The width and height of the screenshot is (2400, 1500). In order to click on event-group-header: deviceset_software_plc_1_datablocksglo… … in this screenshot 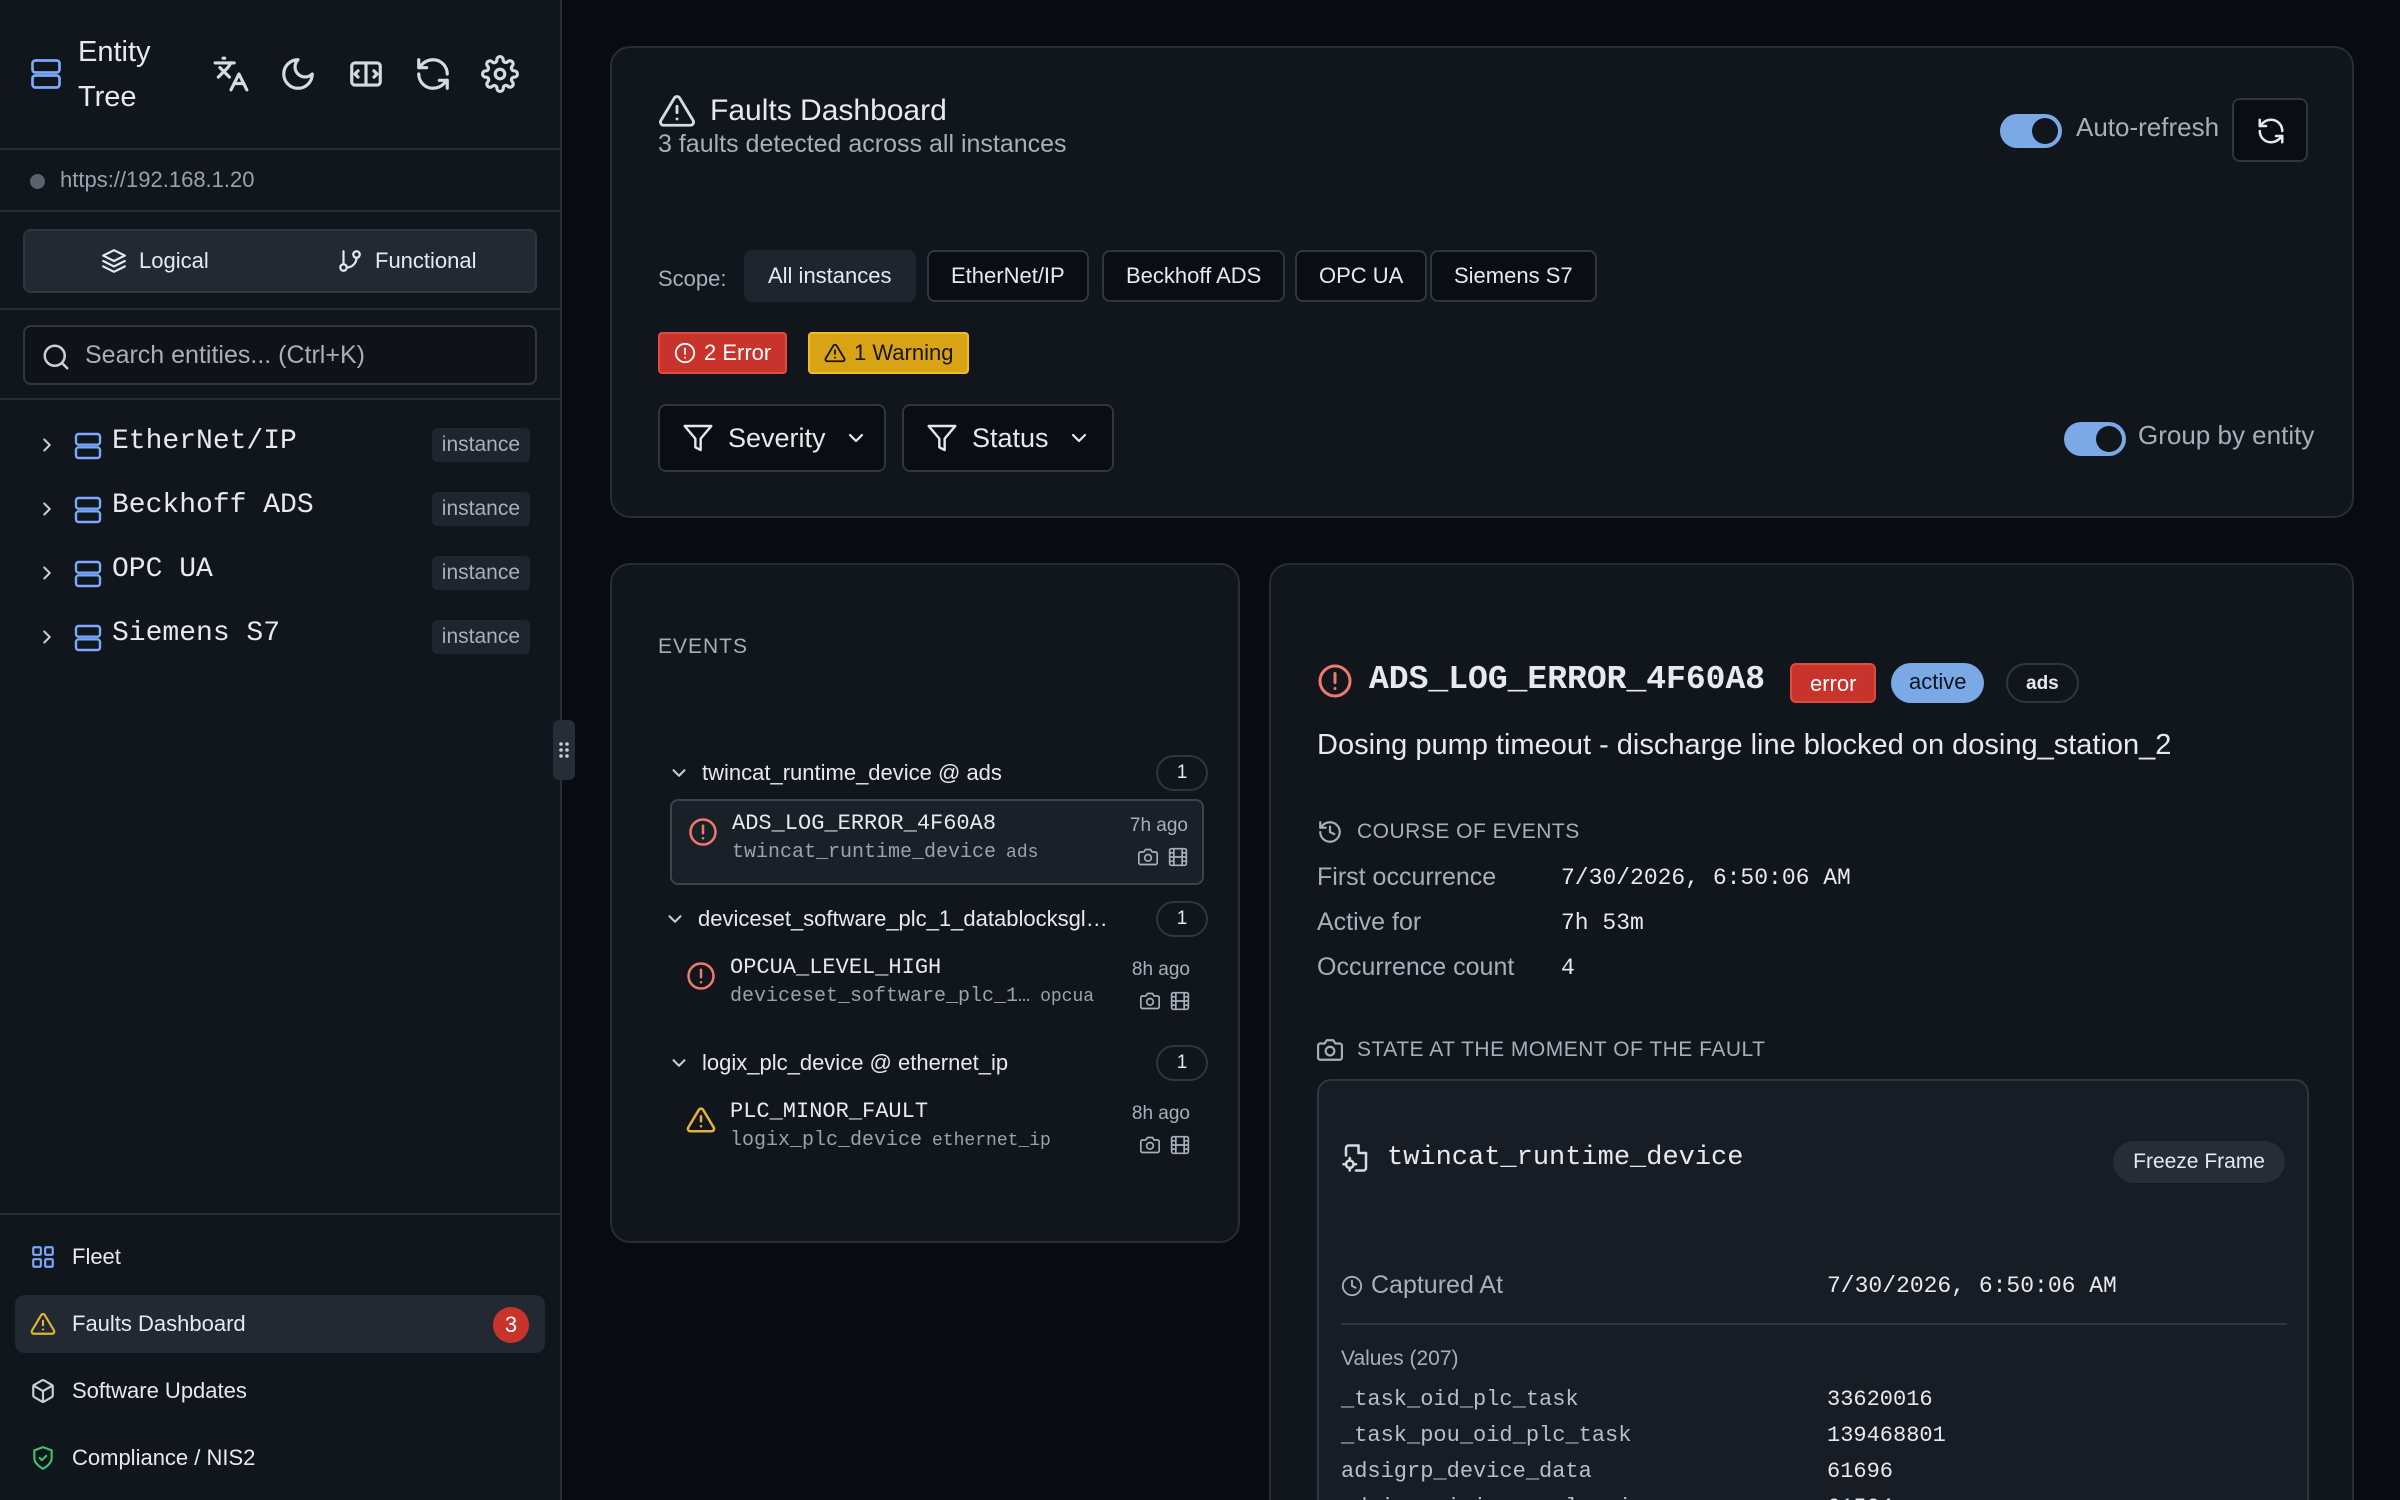, I will do `click(936, 919)`.